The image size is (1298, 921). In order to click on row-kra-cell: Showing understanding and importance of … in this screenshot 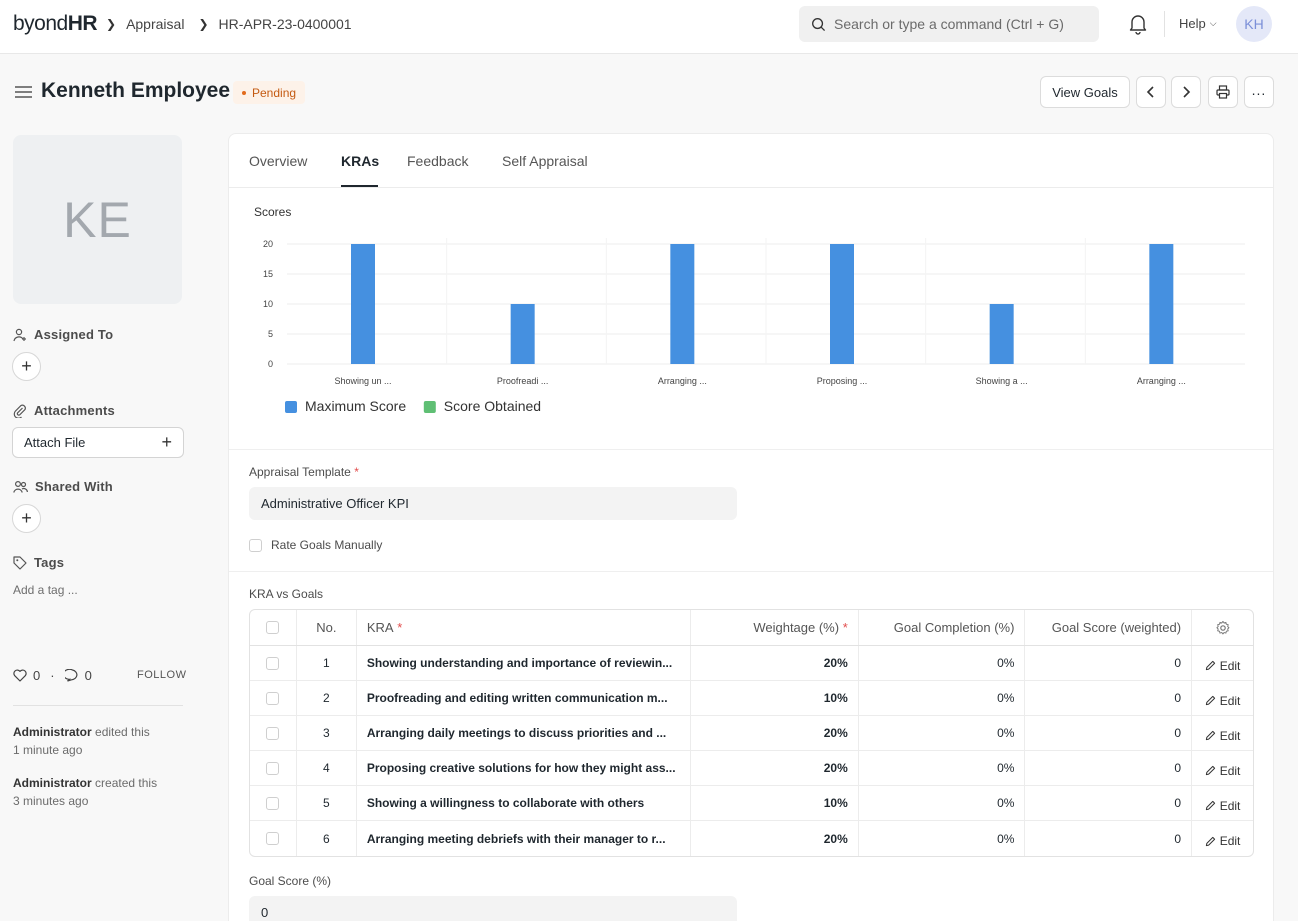, I will do `click(524, 663)`.